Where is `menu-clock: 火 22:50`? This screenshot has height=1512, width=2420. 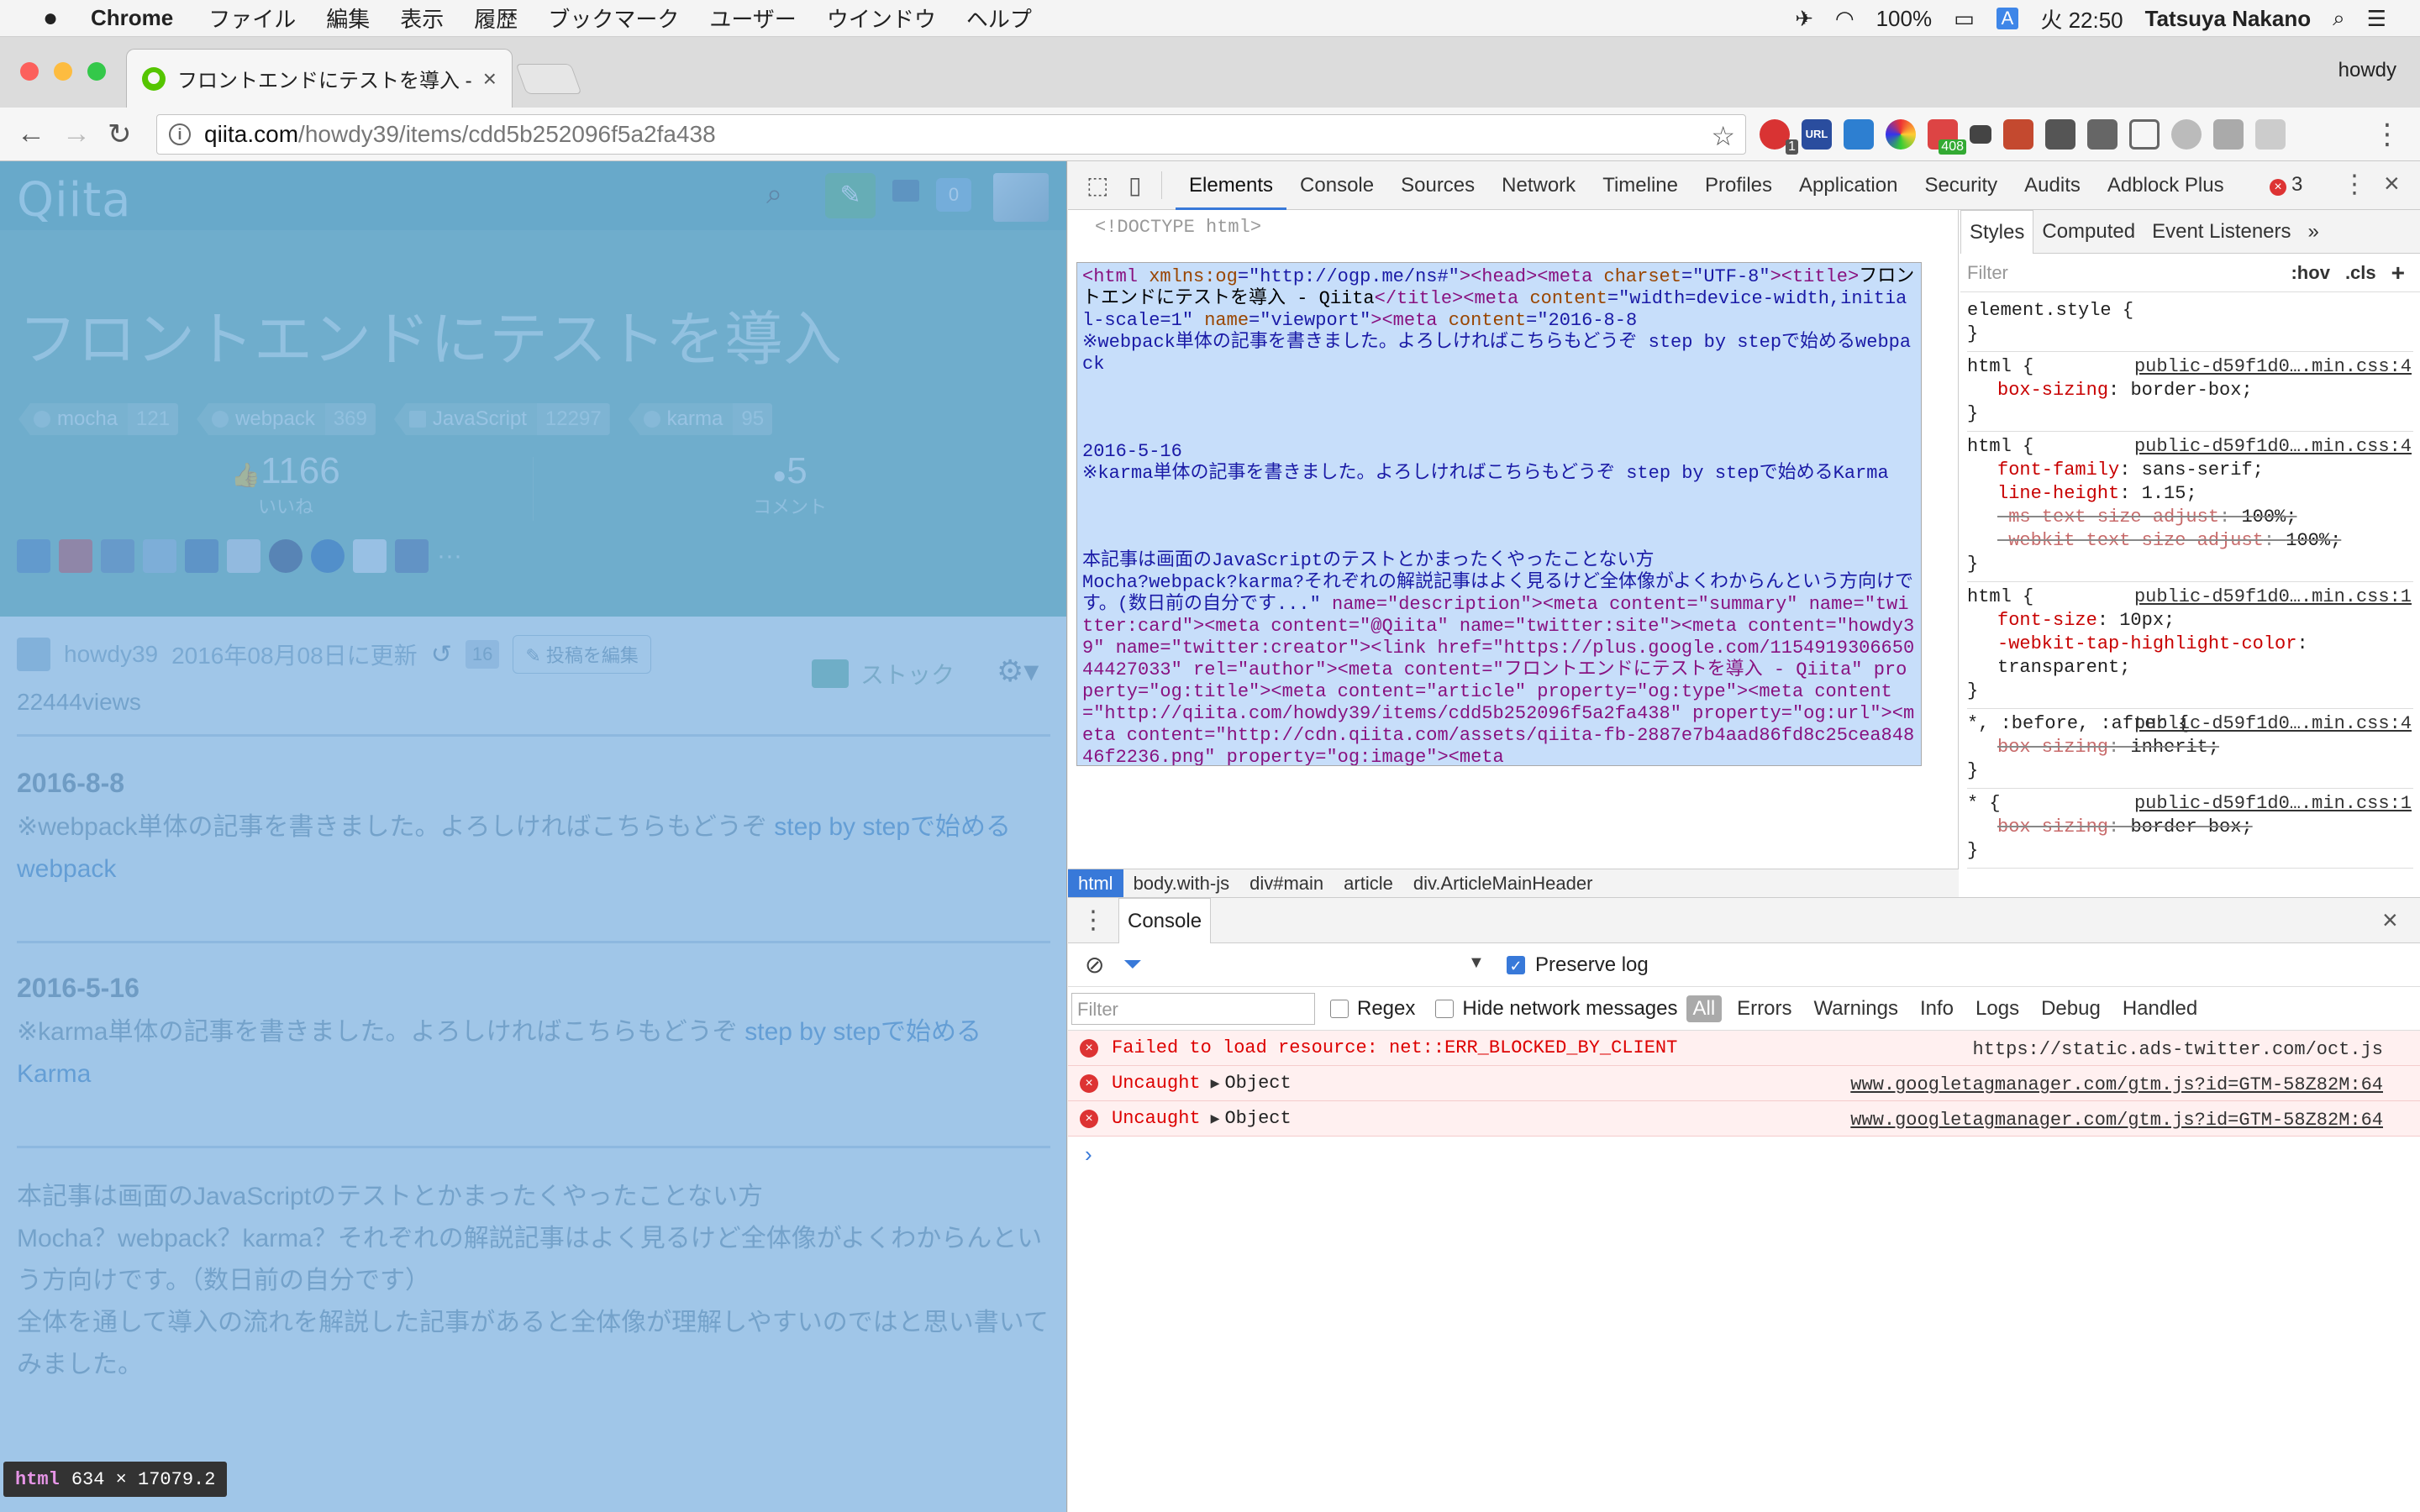 menu-clock: 火 22:50 is located at coordinates (2082, 18).